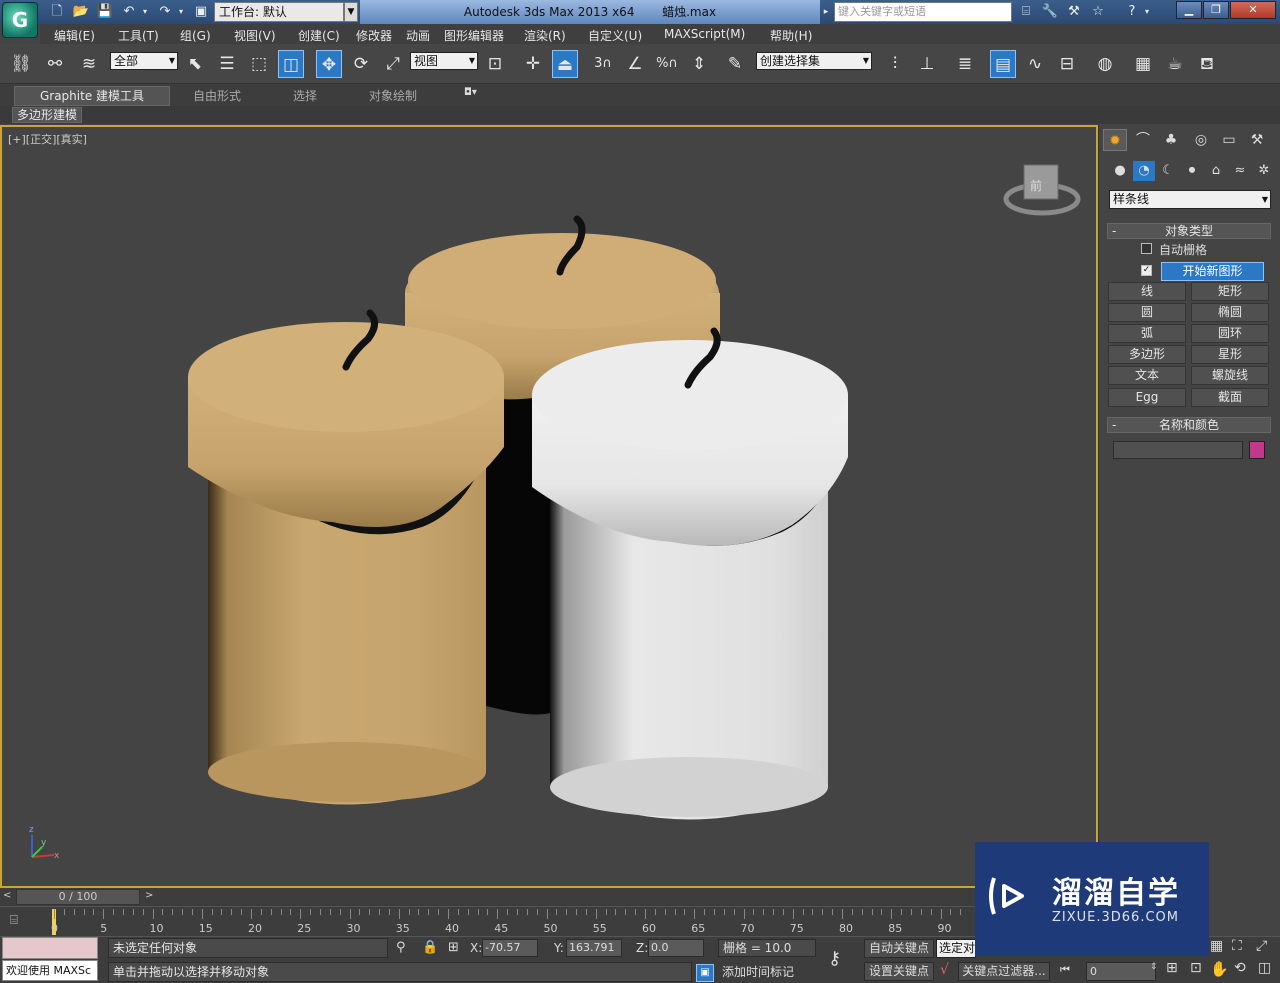 Image resolution: width=1280 pixels, height=983 pixels. What do you see at coordinates (965, 64) in the screenshot?
I see `layer-manager-icon: ≣` at bounding box center [965, 64].